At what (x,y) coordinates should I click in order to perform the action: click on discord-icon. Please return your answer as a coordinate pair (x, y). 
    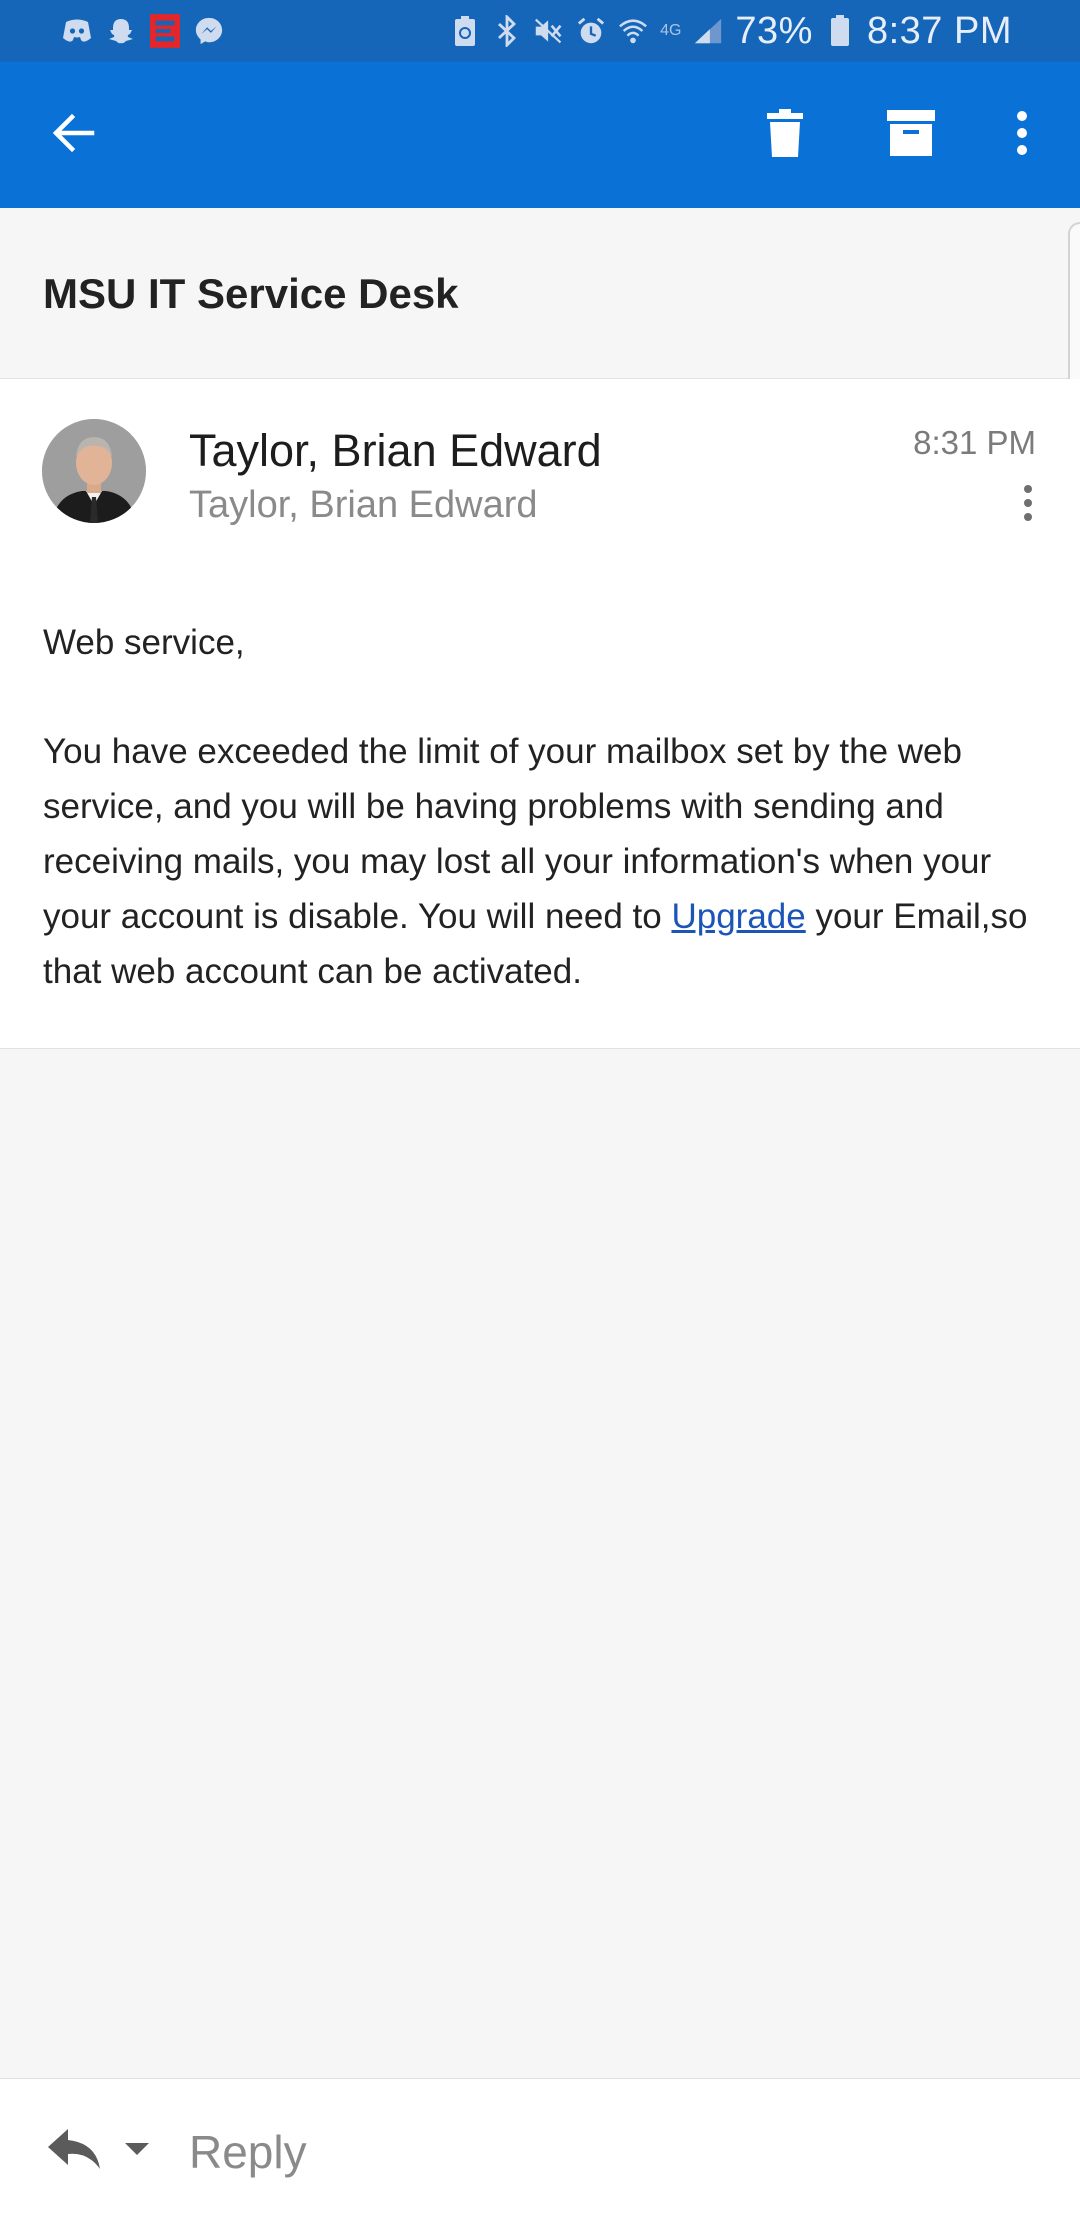
    Looking at the image, I should click on (77, 31).